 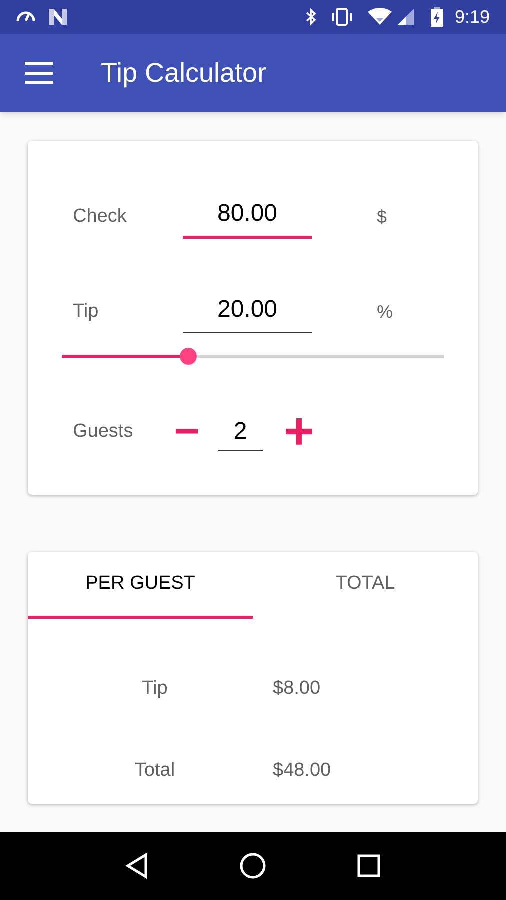 I want to click on result-label: Tip, so click(x=155, y=688).